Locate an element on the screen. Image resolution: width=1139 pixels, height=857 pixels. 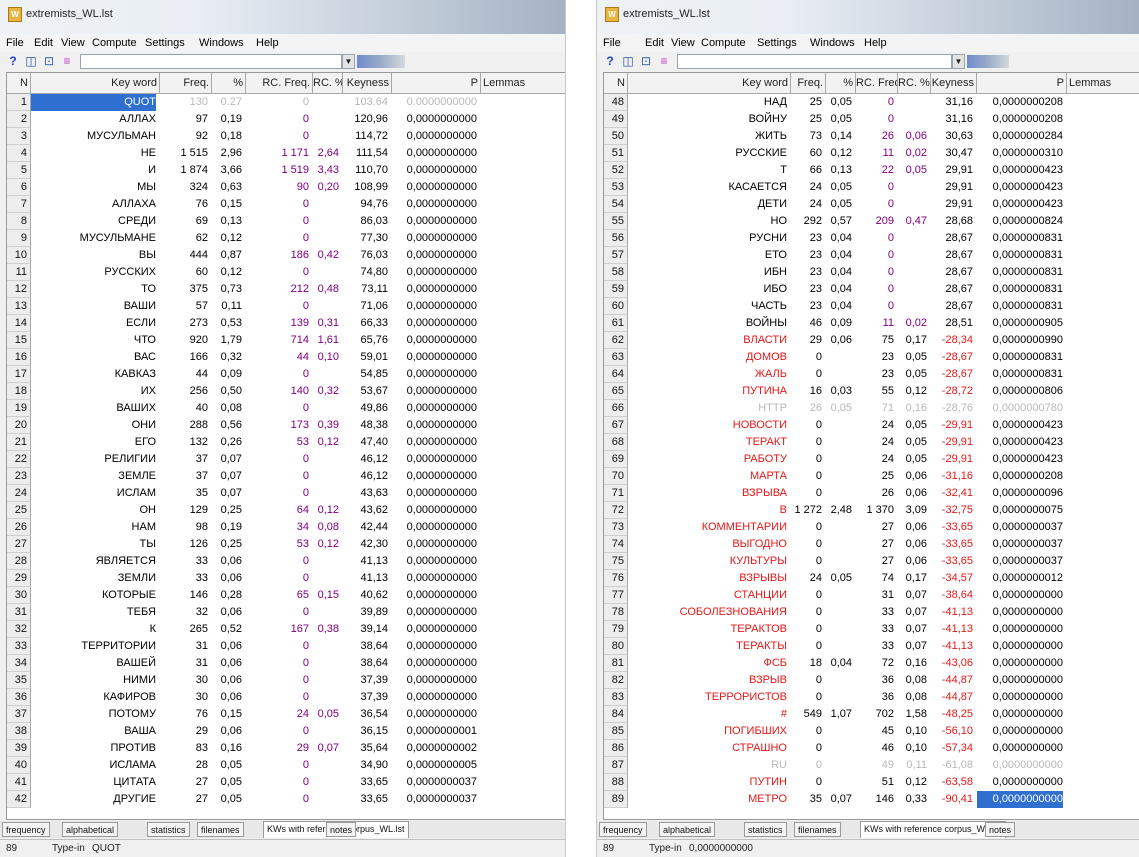
table-row: 29 ЗЕМЛИ 33 0,06 0 41,13 0,0000000000 is located at coordinates (286, 578).